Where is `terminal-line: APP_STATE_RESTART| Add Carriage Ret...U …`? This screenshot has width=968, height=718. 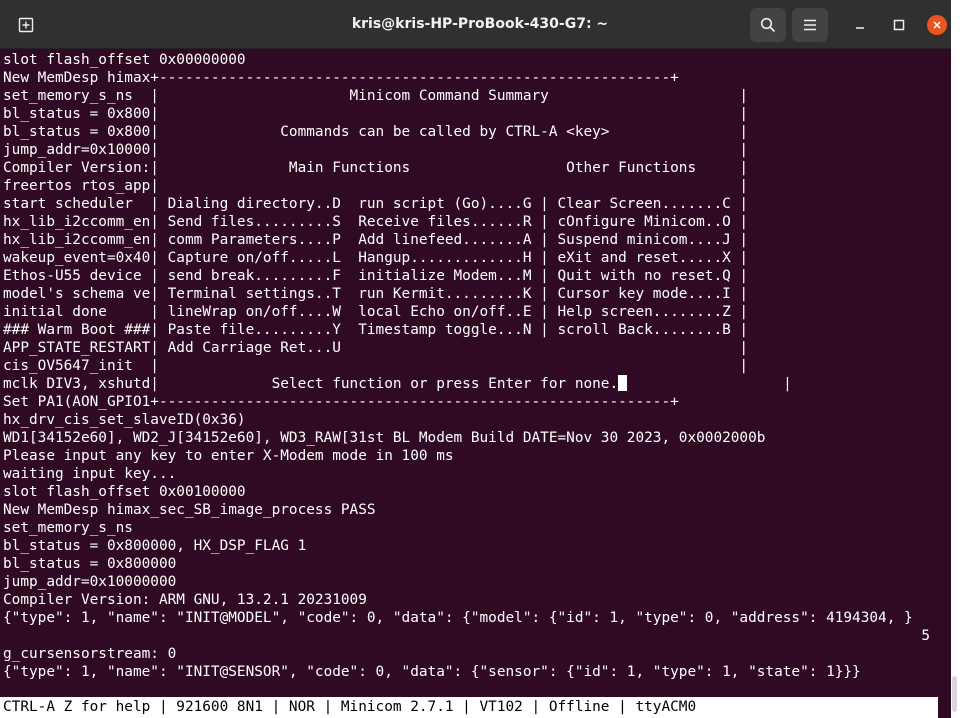
terminal-line: APP_STATE_RESTART| Add Carriage Ret...U … is located at coordinates (376, 348).